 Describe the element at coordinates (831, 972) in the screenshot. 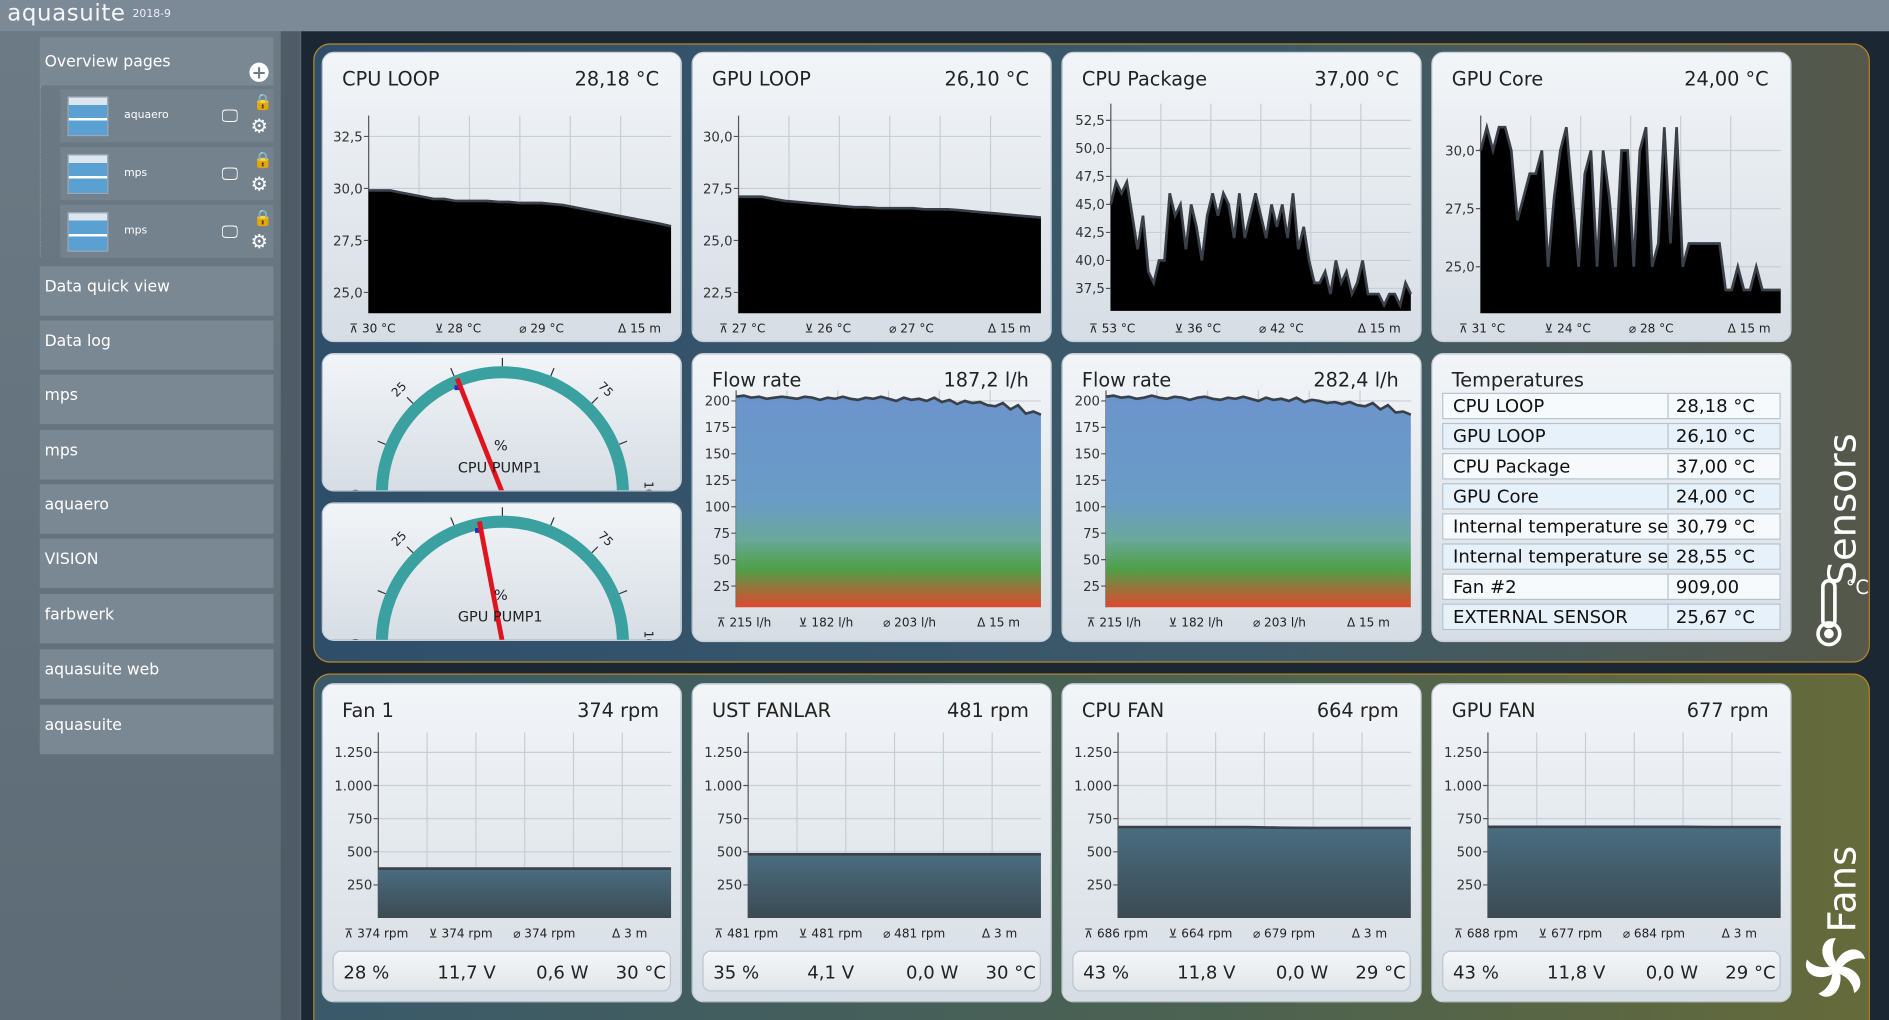

I see `fan-volt: 4,1 V` at that location.